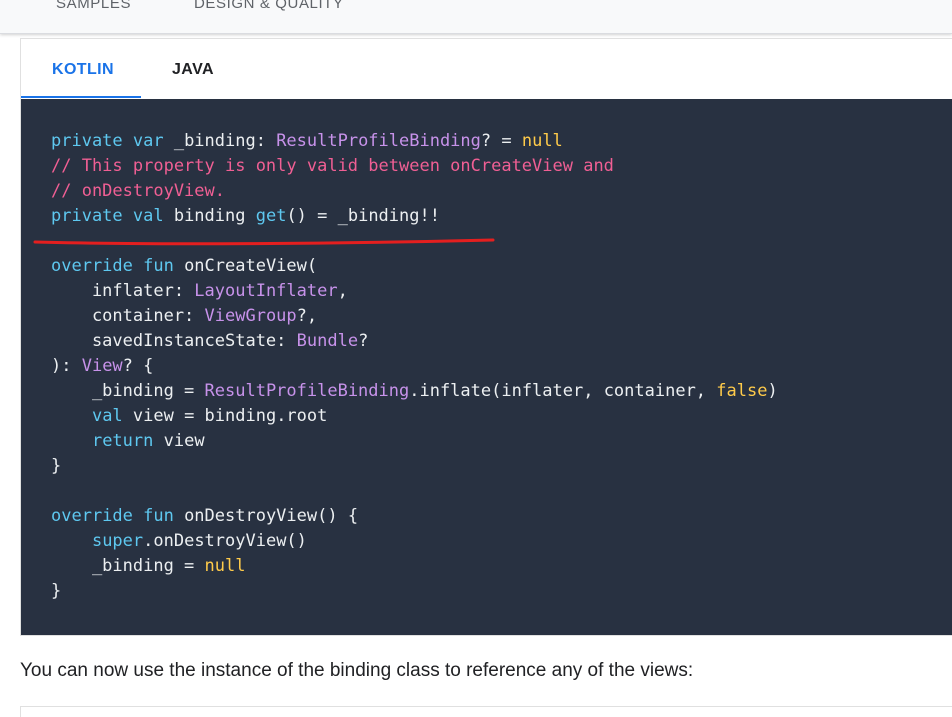  I want to click on tab-kotlin: KOTLIN, so click(83, 70).